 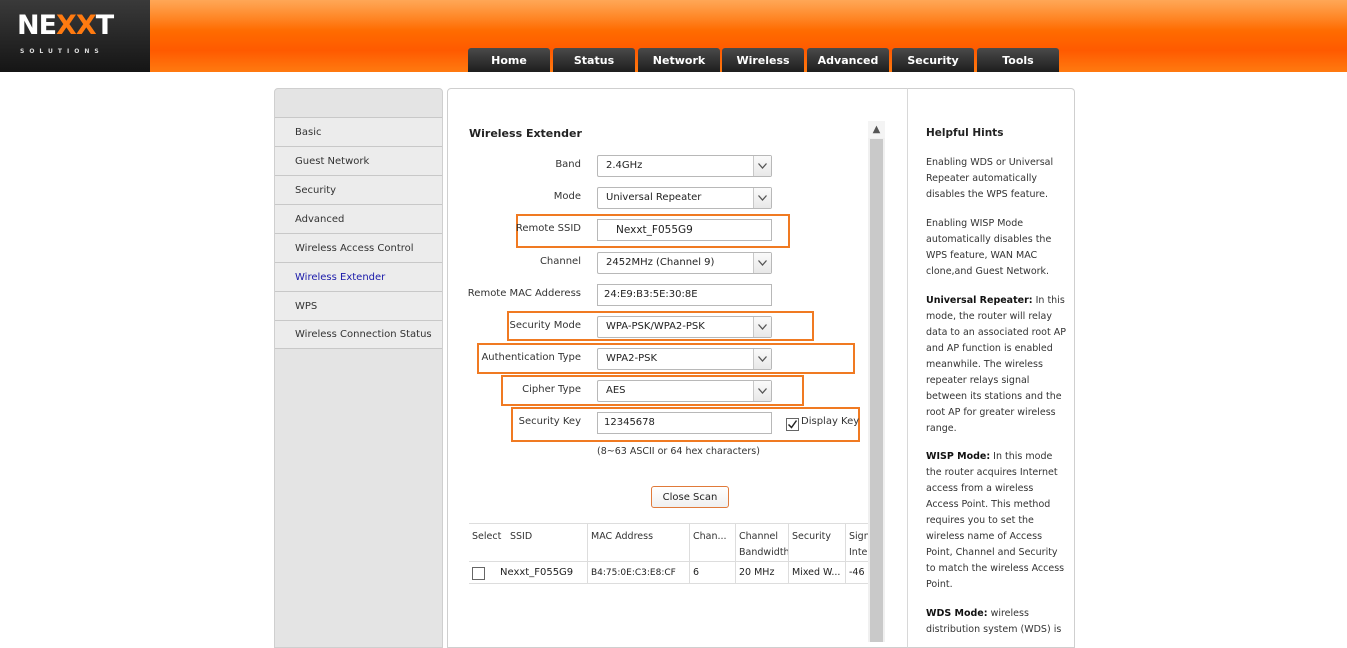 I want to click on display-key-checkbox, so click(x=792, y=424).